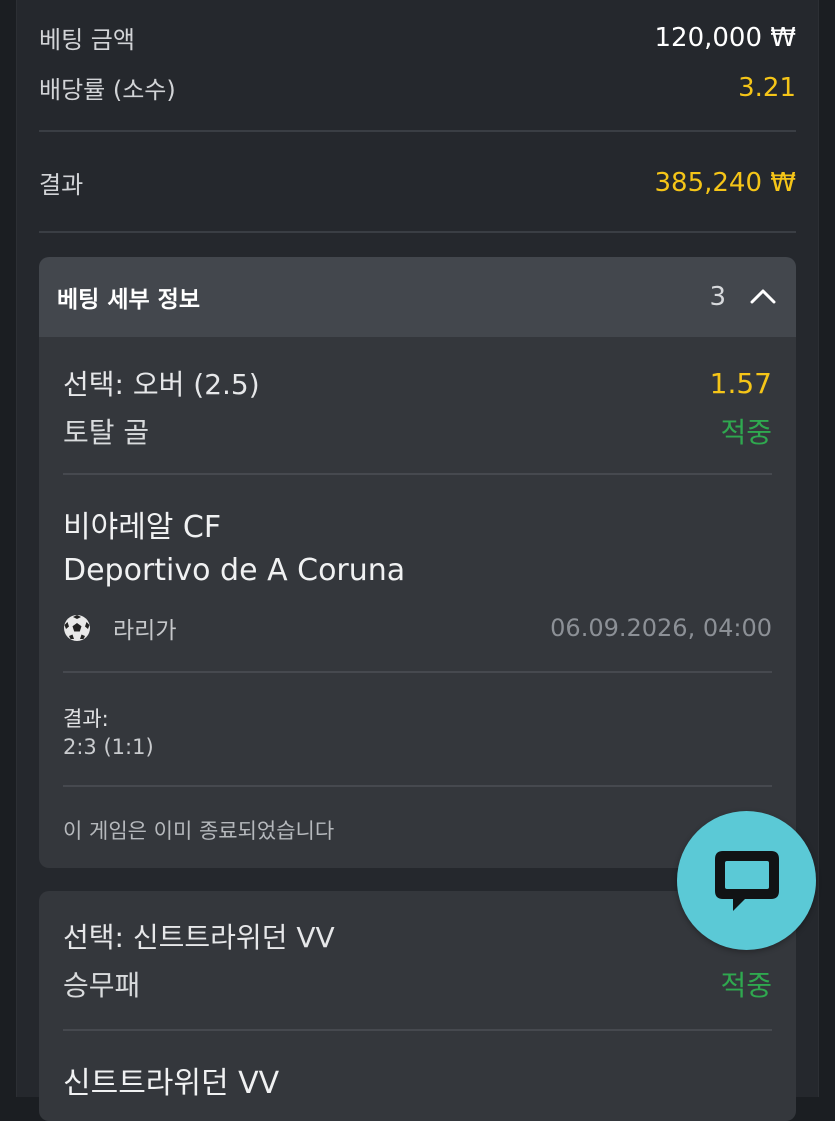 This screenshot has width=835, height=1121. What do you see at coordinates (87, 40) in the screenshot?
I see `stake-label: 베팅 금액` at bounding box center [87, 40].